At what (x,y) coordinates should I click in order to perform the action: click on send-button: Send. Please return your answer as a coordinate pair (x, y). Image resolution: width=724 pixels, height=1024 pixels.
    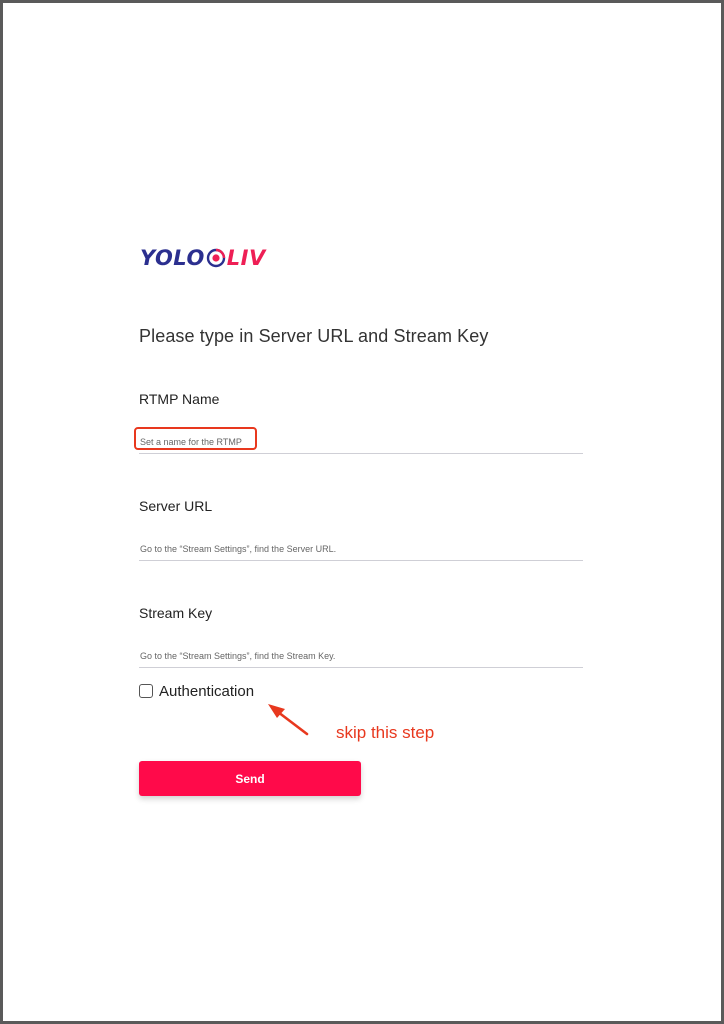
    Looking at the image, I should click on (250, 778).